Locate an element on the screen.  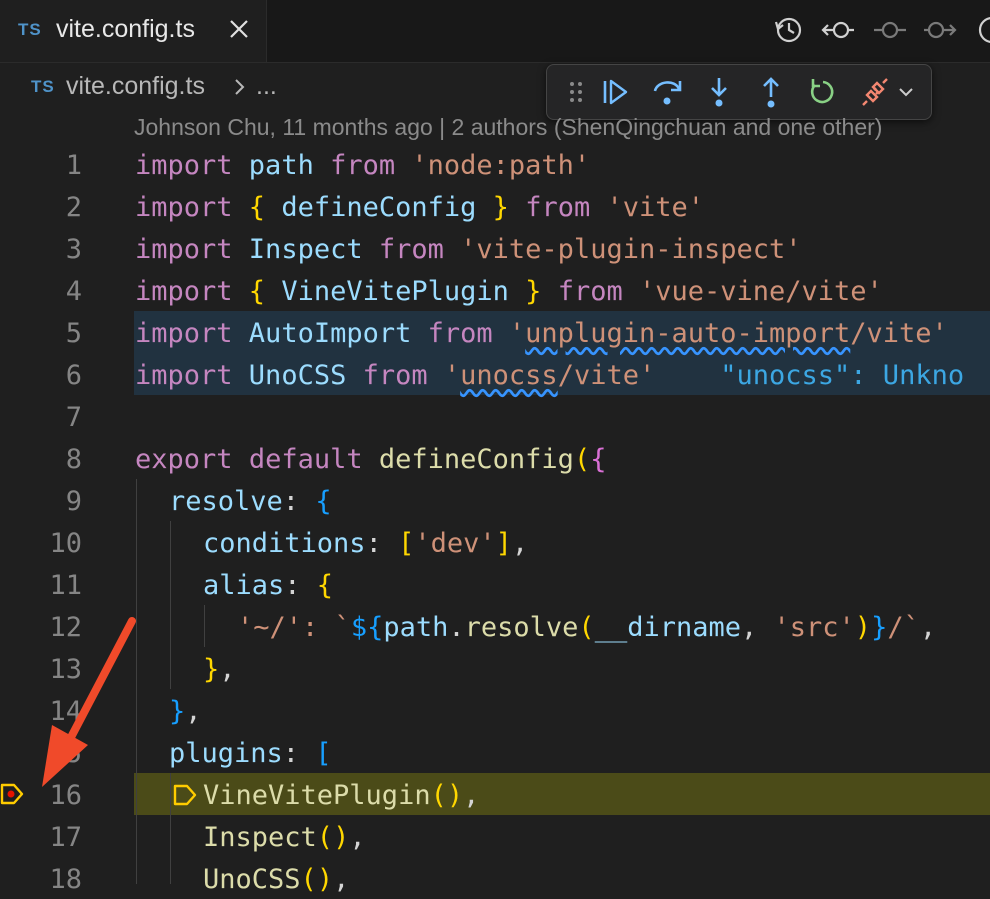
debug-stack-frame-icon is located at coordinates (185, 795).